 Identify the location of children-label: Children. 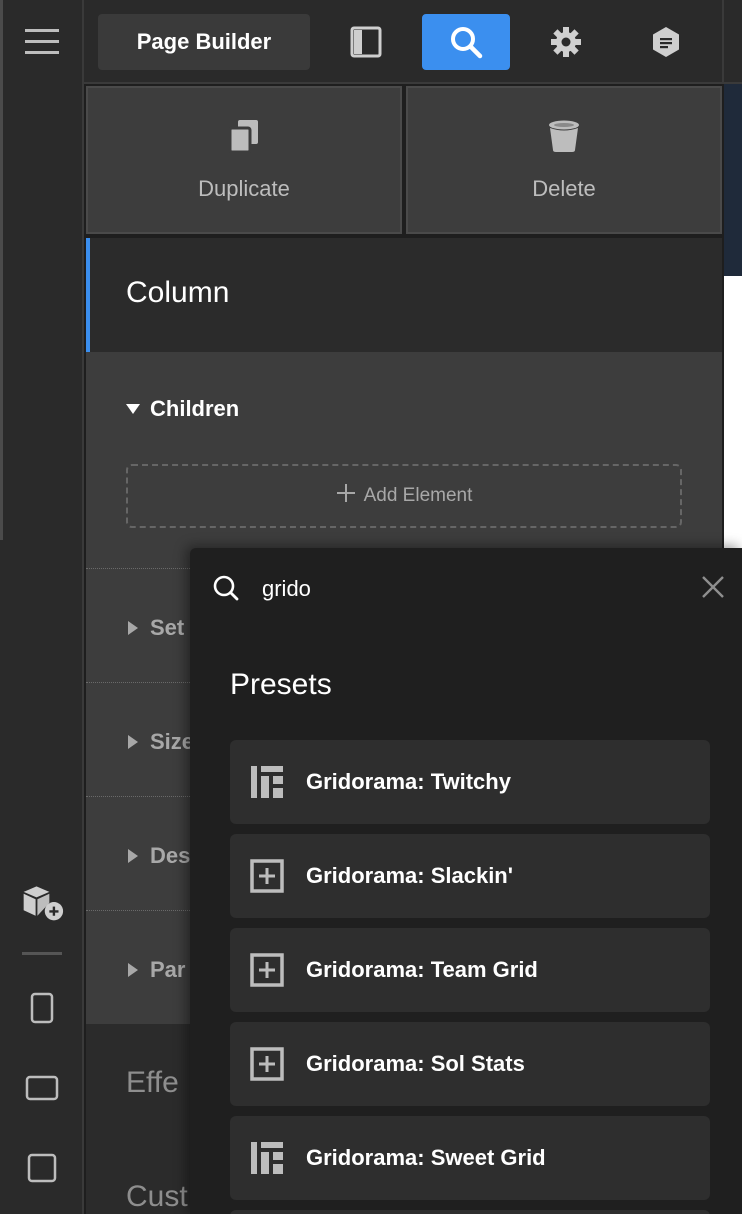
(195, 408).